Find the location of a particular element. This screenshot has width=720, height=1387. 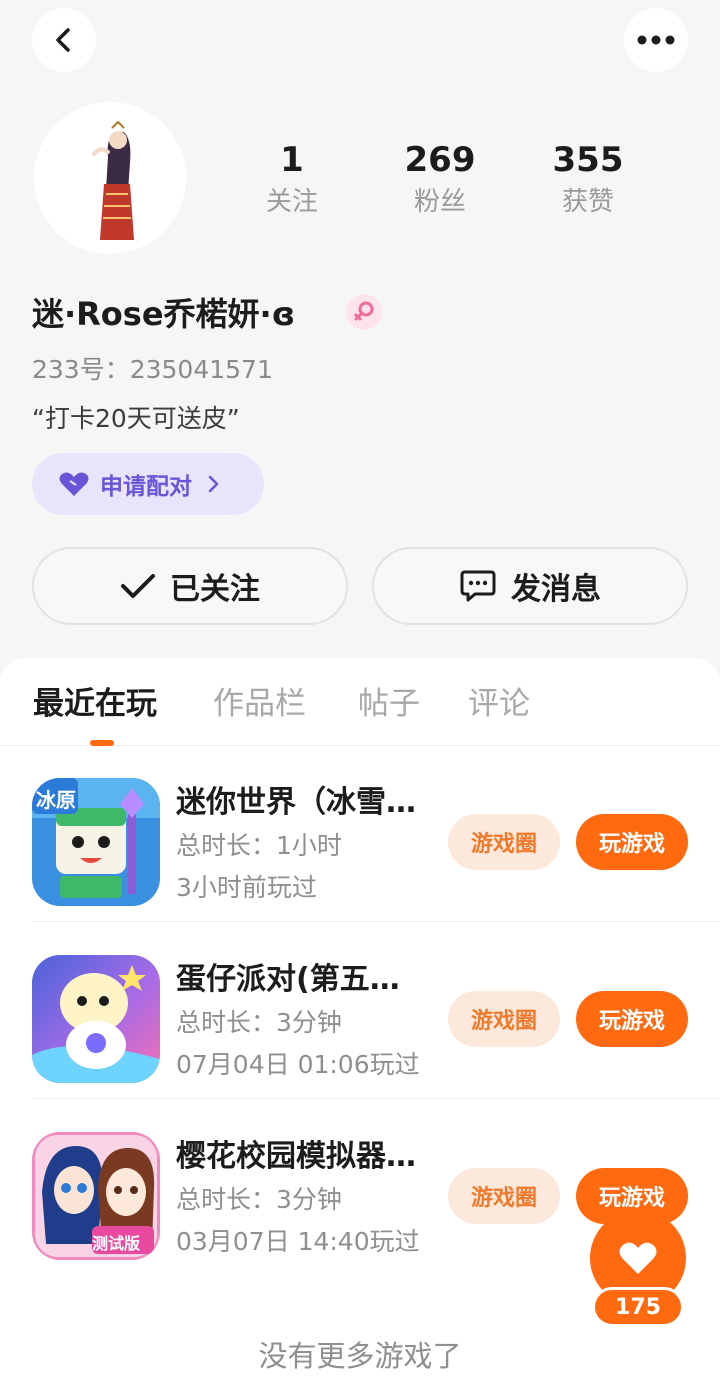

send-message-button: 发消息 is located at coordinates (530, 586).